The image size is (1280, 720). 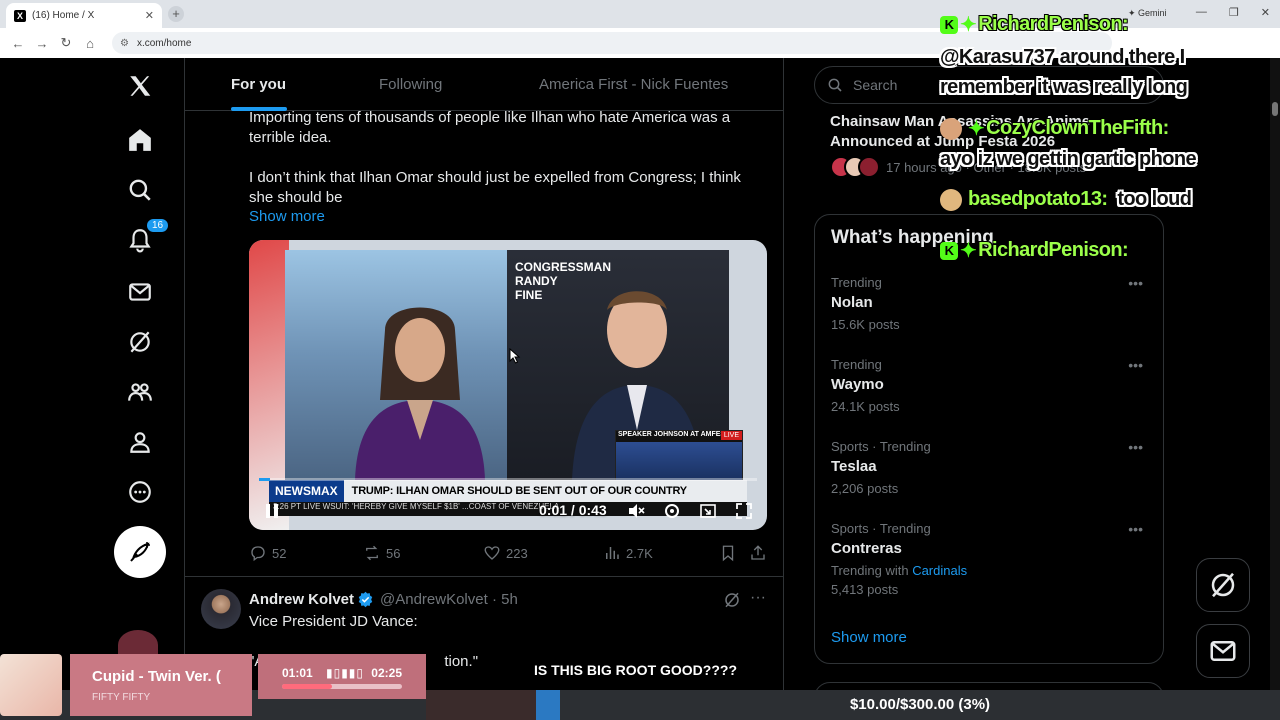 I want to click on post-text-line: terrible idea., so click(x=290, y=137).